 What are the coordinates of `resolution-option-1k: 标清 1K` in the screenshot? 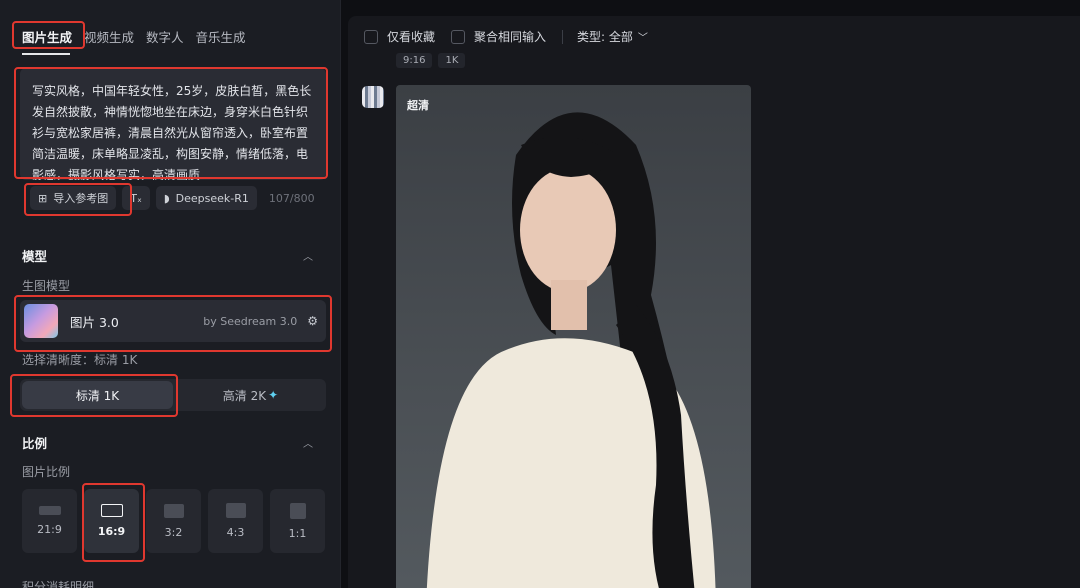 It's located at (97, 395).